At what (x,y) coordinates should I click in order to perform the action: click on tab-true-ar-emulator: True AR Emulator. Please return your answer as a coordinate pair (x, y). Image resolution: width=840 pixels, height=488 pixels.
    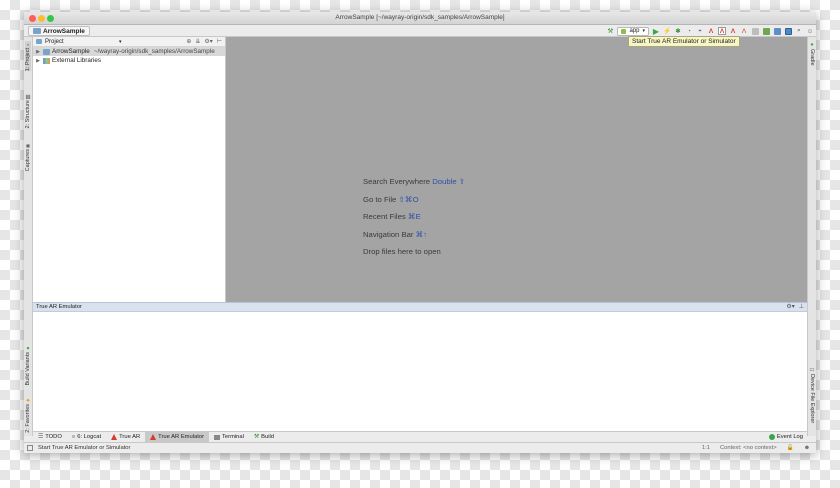
    Looking at the image, I should click on (177, 437).